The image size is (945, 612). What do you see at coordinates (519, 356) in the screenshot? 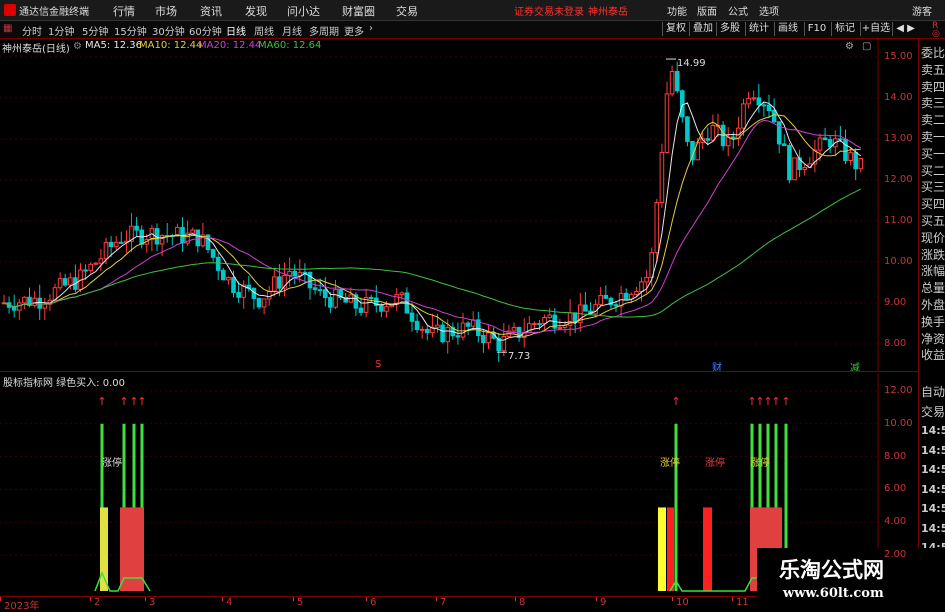
I see `low-price-label: 7.73` at bounding box center [519, 356].